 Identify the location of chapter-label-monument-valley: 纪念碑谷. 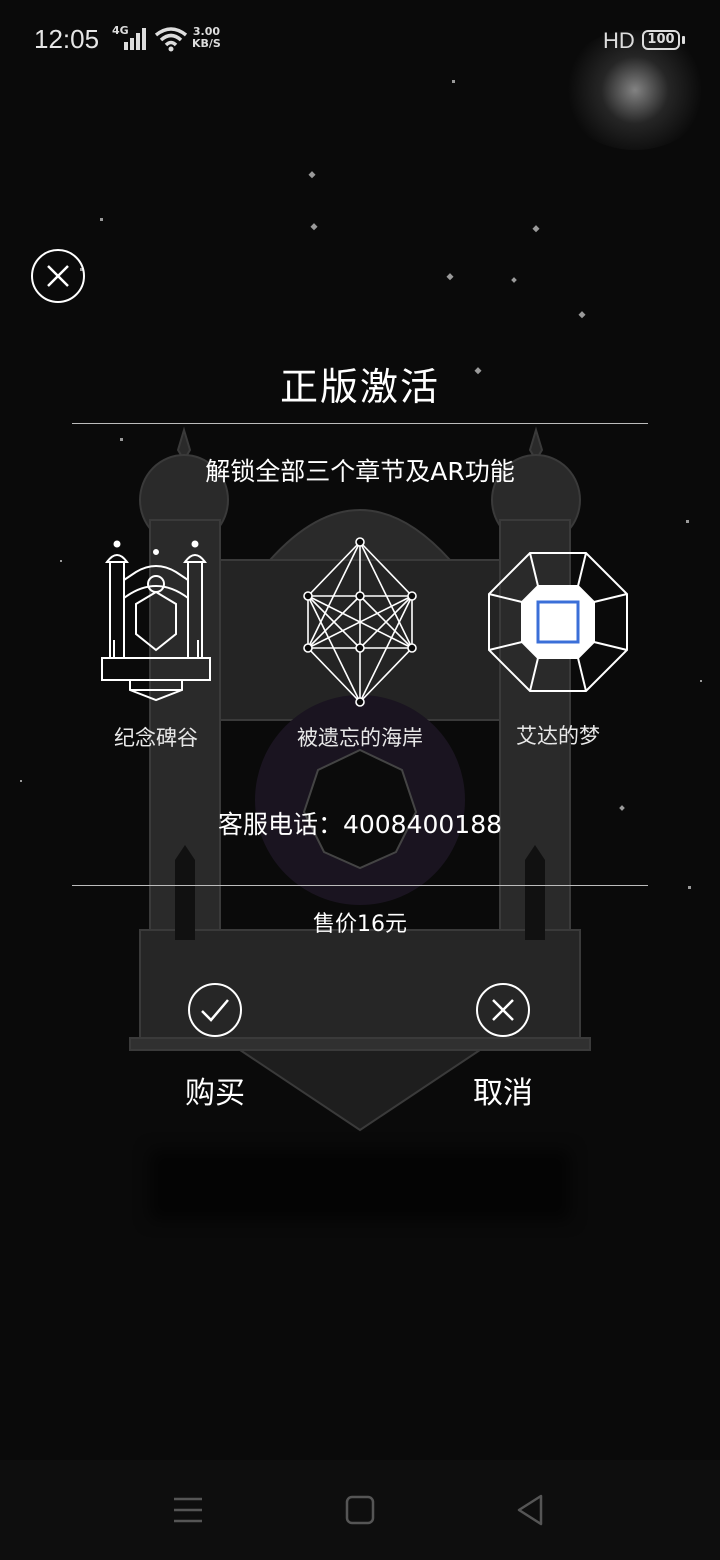
(156, 738).